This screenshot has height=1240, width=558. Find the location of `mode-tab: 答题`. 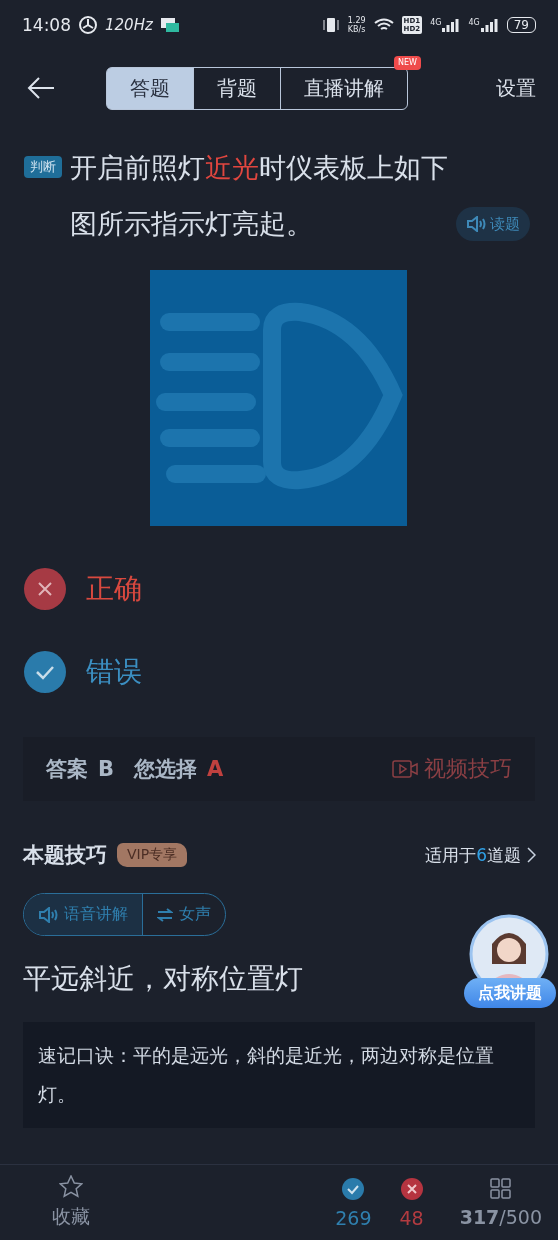

mode-tab: 答题 is located at coordinates (150, 88).